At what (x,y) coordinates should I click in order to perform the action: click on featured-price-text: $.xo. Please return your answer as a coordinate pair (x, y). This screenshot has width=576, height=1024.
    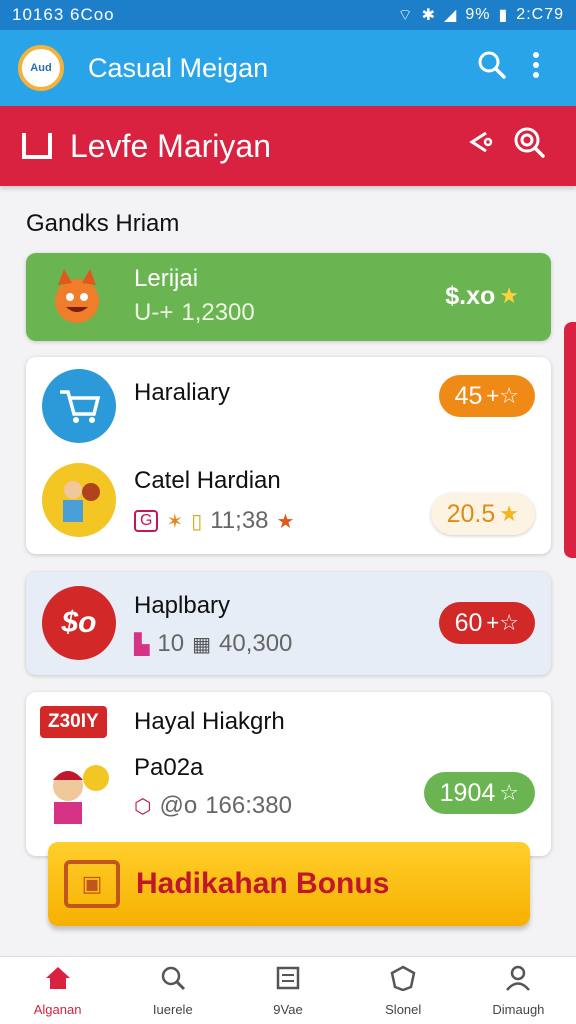
    Looking at the image, I should click on (470, 295).